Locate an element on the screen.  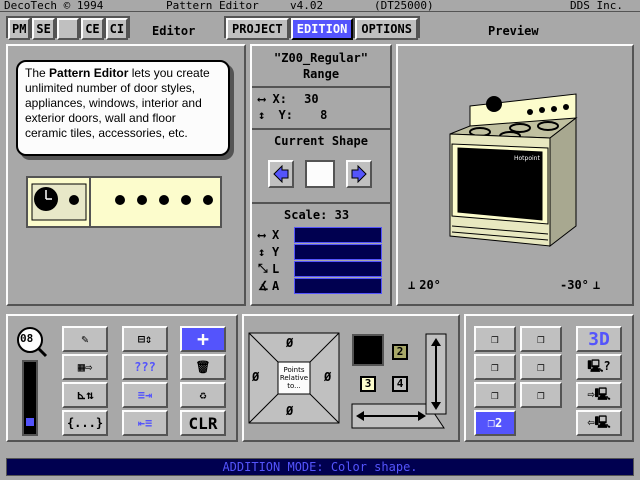
view-selected-button: ❒ 2 is located at coordinates (495, 423).